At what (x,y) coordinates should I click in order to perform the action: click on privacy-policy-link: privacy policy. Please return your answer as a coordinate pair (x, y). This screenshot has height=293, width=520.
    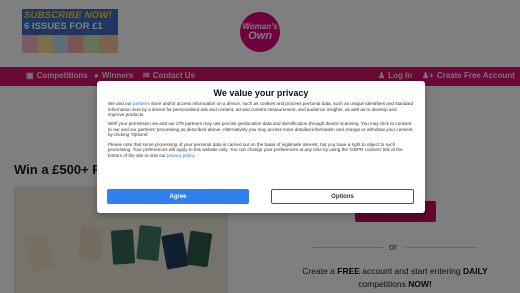
    Looking at the image, I should click on (180, 155).